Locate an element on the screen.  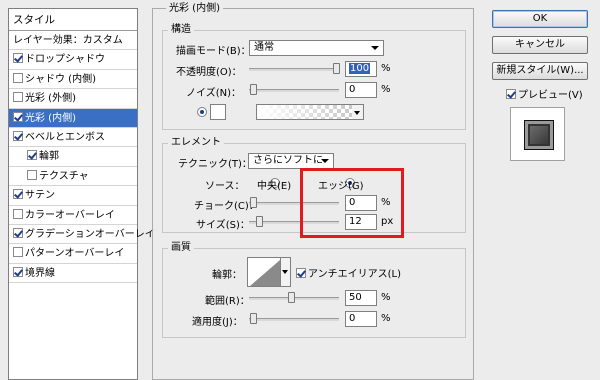
jitter-label: 適用度(J)： is located at coordinates (217, 322).